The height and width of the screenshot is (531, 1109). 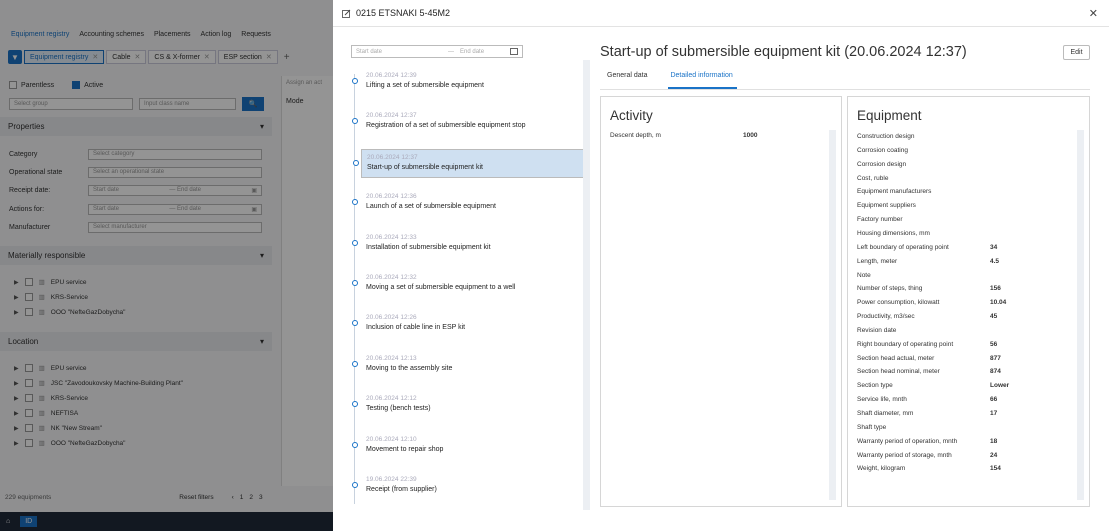 I want to click on equipment-scrollbar, so click(x=1080, y=315).